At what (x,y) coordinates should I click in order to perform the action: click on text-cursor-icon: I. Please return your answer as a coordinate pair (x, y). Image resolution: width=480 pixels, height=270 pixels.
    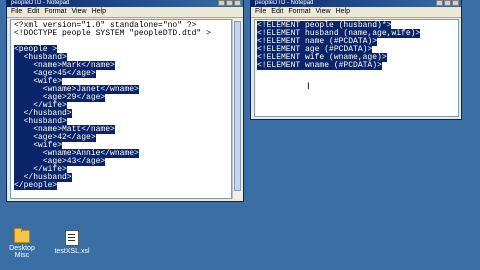
    Looking at the image, I should click on (308, 87).